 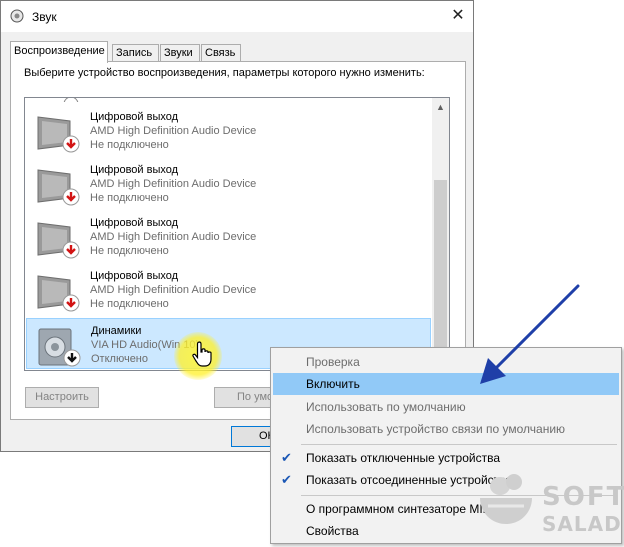 What do you see at coordinates (17, 16) in the screenshot?
I see `speaker-app-icon` at bounding box center [17, 16].